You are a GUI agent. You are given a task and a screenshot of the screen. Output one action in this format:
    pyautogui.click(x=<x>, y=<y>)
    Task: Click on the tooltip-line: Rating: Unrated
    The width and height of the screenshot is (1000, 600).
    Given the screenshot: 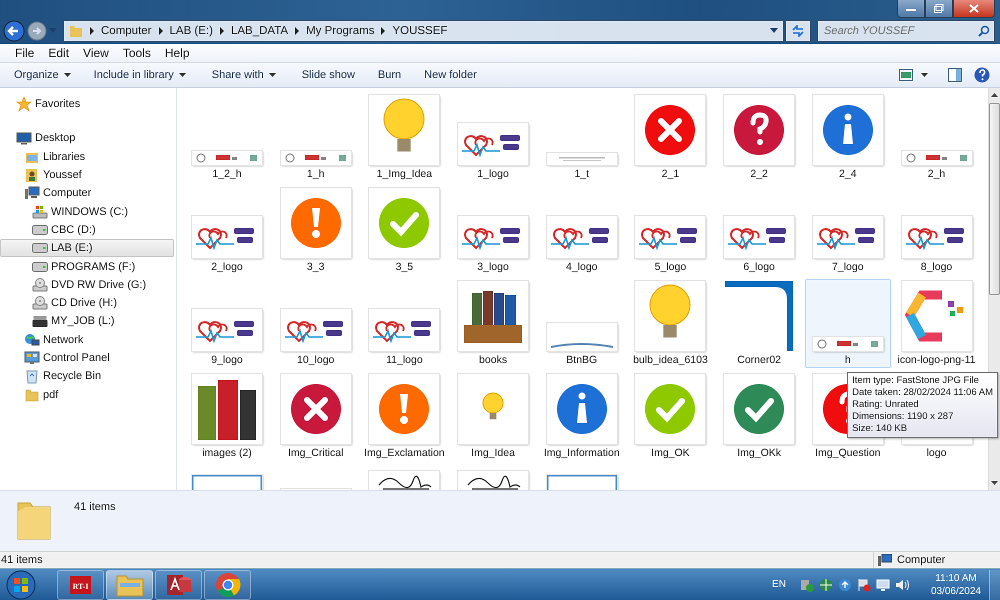 What is the action you would take?
    pyautogui.click(x=886, y=405)
    